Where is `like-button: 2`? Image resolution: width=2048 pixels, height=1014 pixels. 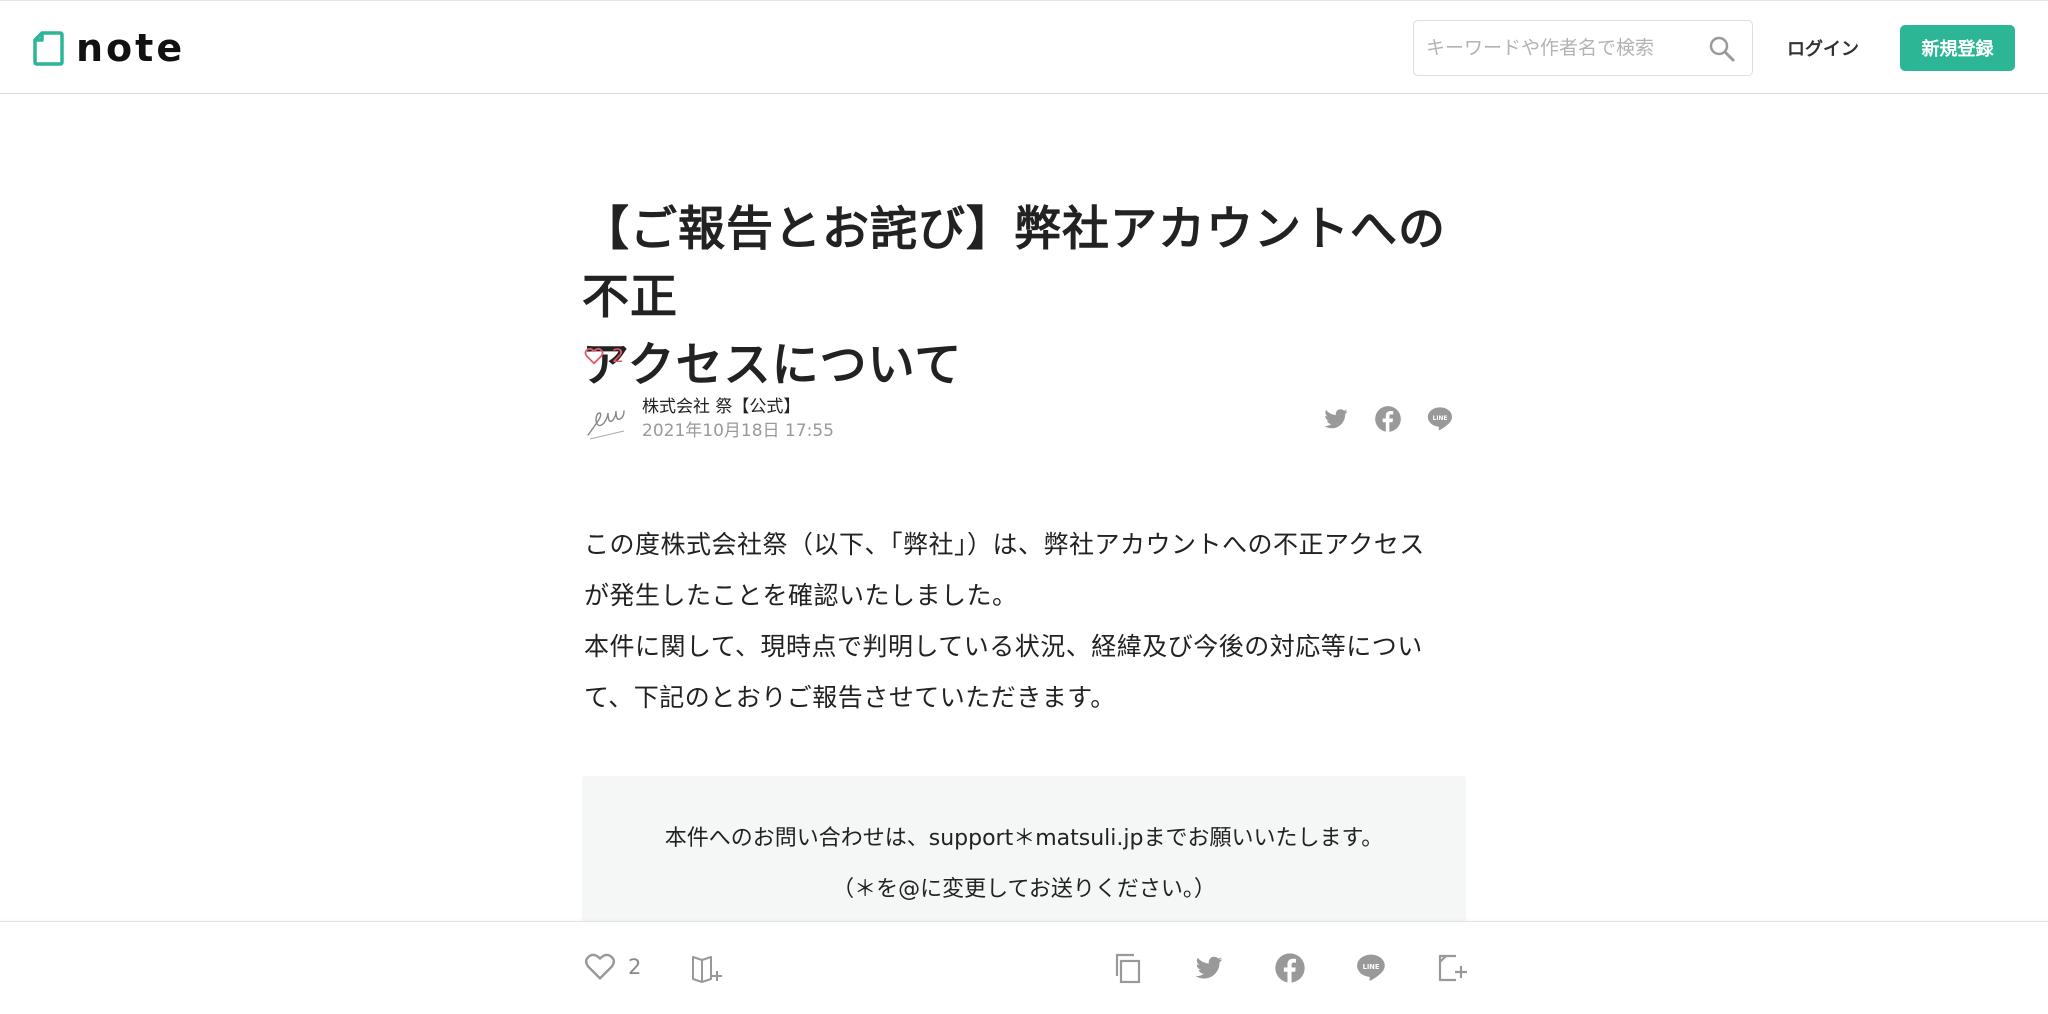
like-button: 2 is located at coordinates (612, 966).